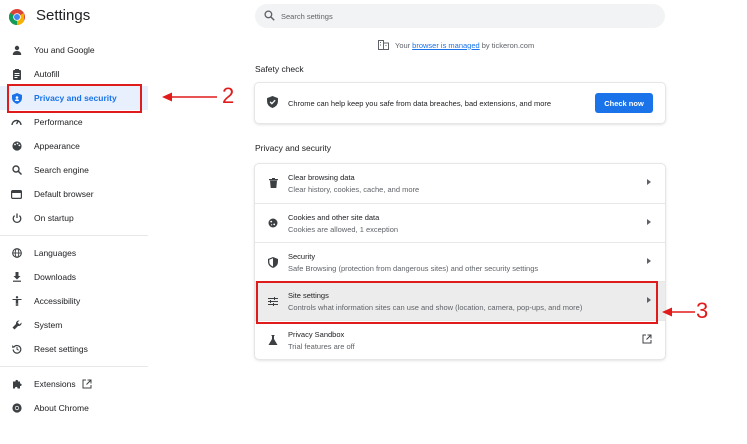 This screenshot has height=444, width=747. Describe the element at coordinates (16, 349) in the screenshot. I see `reset-icon` at that location.